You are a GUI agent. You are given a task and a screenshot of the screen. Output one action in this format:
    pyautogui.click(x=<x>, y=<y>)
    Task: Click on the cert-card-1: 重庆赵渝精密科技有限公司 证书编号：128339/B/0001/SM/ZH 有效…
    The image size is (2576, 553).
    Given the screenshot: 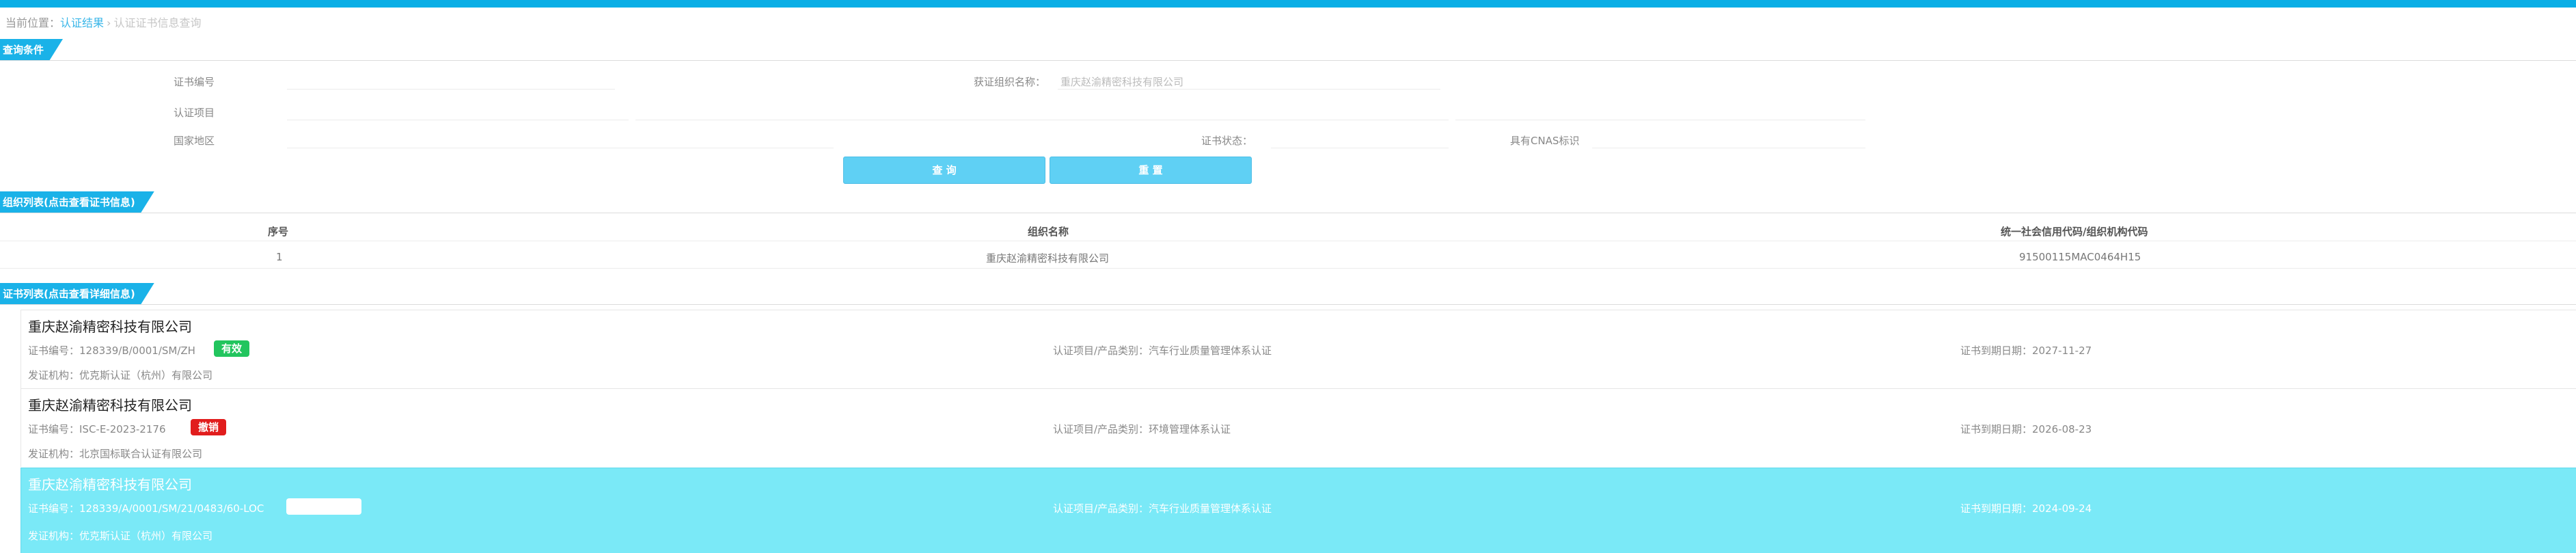 What is the action you would take?
    pyautogui.click(x=1298, y=349)
    